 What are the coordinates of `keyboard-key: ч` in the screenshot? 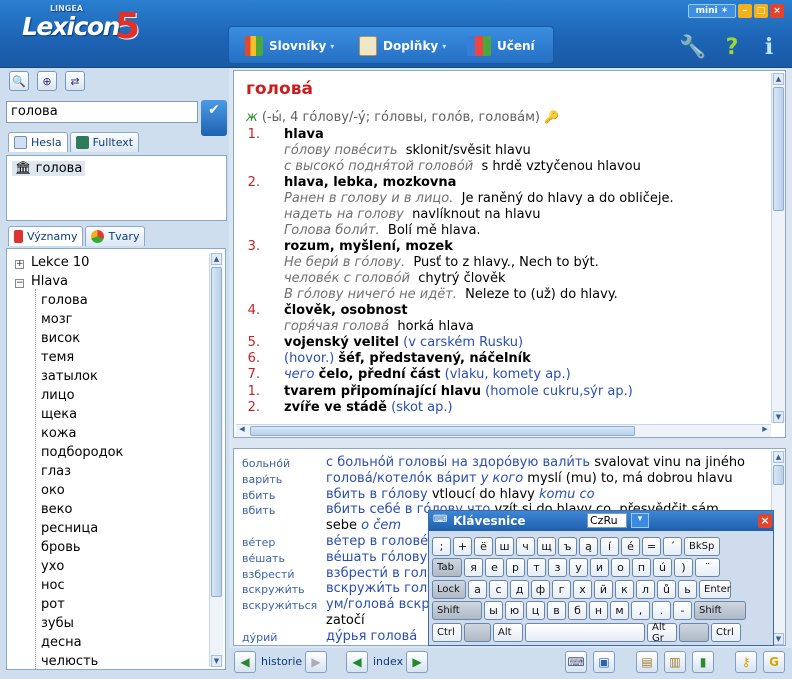 It's located at (525, 546).